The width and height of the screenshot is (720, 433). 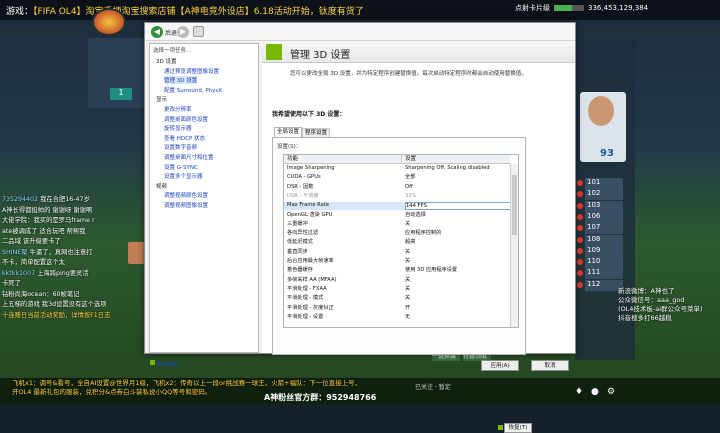 I want to click on tree-item: 更改分辨率, so click(x=178, y=109).